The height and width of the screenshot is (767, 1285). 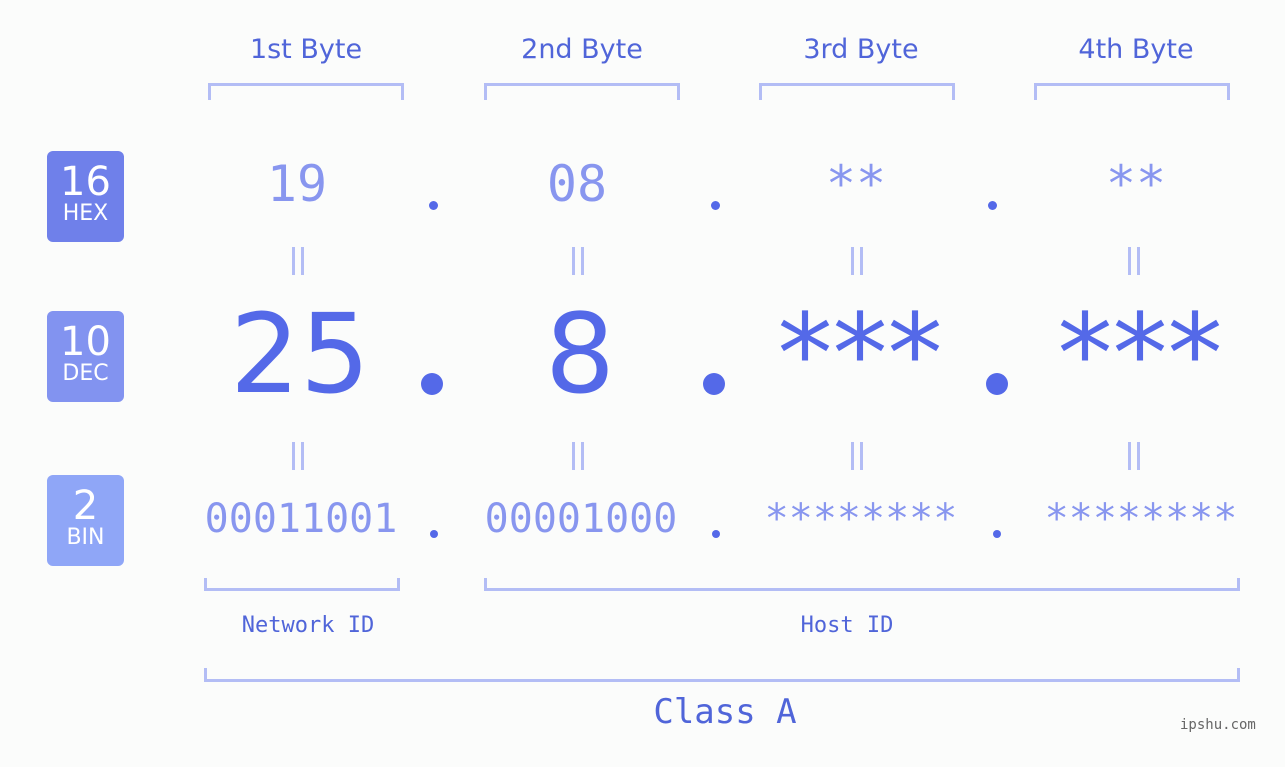 I want to click on bin-byte-4: ********, so click(x=1141, y=519).